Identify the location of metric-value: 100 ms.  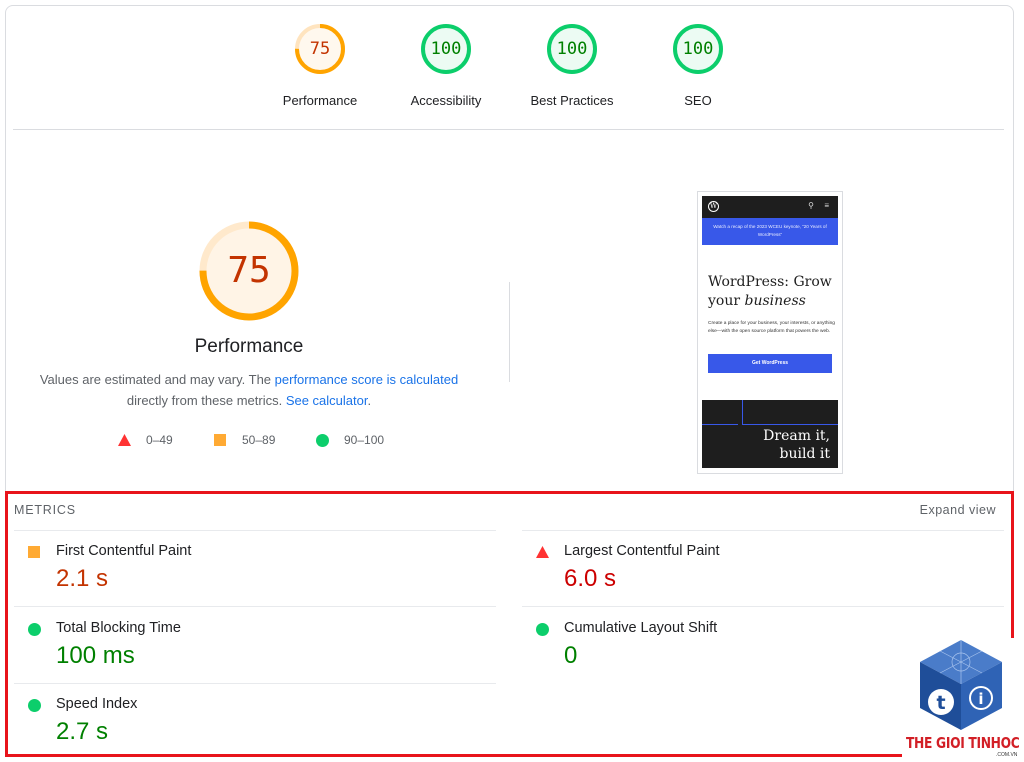
(95, 655).